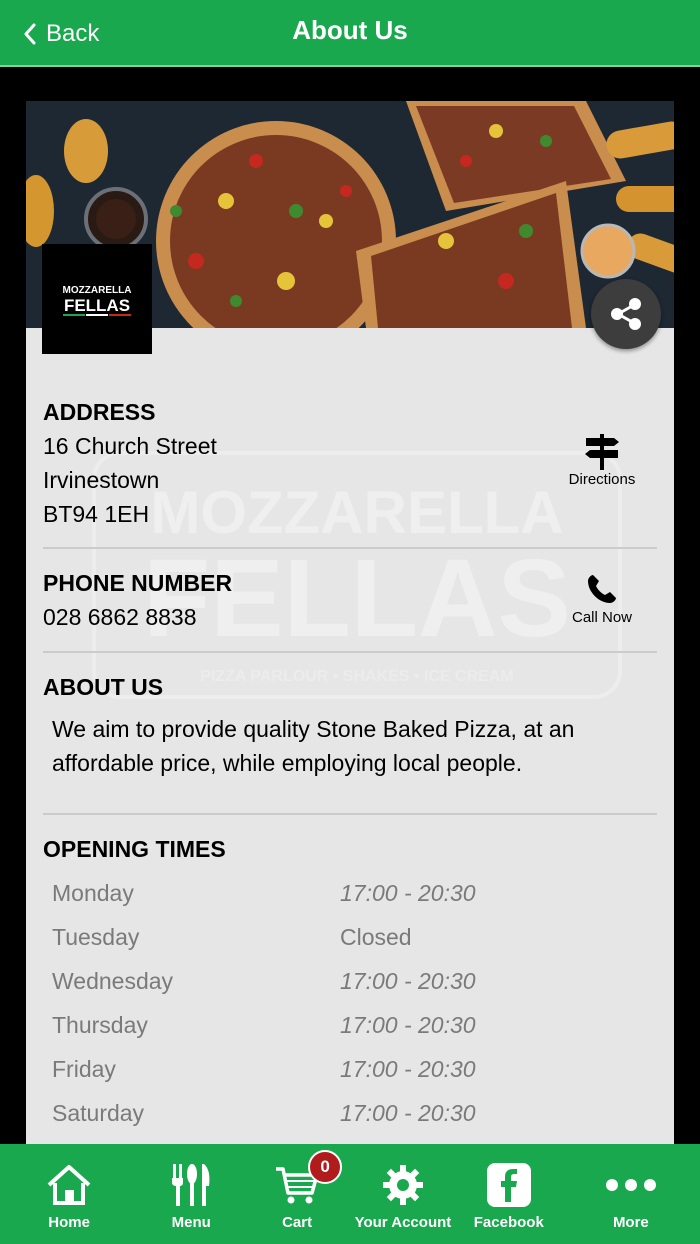 The width and height of the screenshot is (700, 1244). I want to click on more-icon, so click(630, 1185).